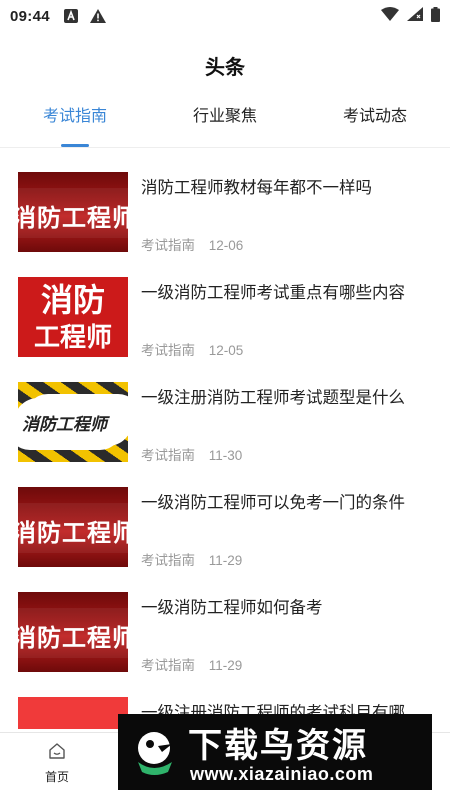  I want to click on home-icon, so click(57, 754).